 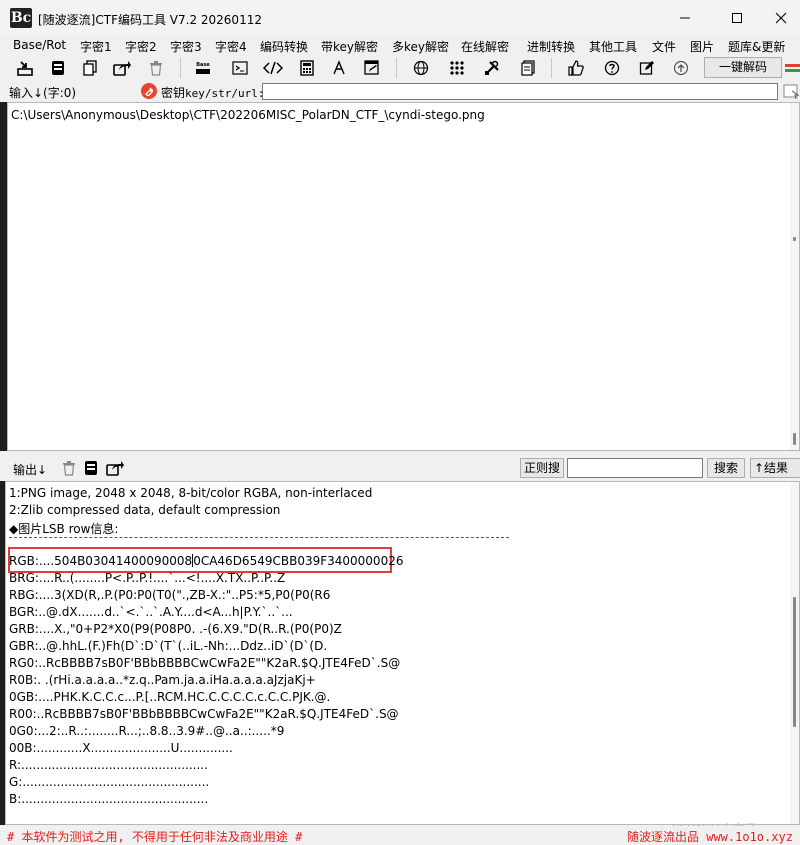 What do you see at coordinates (726, 468) in the screenshot?
I see `search-button: 搜索` at bounding box center [726, 468].